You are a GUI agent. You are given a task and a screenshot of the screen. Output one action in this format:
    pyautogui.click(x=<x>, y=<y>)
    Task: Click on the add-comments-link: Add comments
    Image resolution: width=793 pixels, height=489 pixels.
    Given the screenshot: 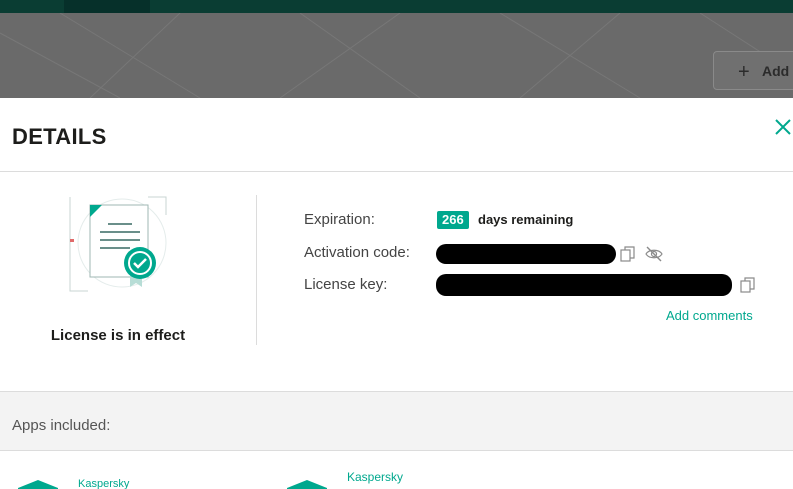 What is the action you would take?
    pyautogui.click(x=709, y=315)
    